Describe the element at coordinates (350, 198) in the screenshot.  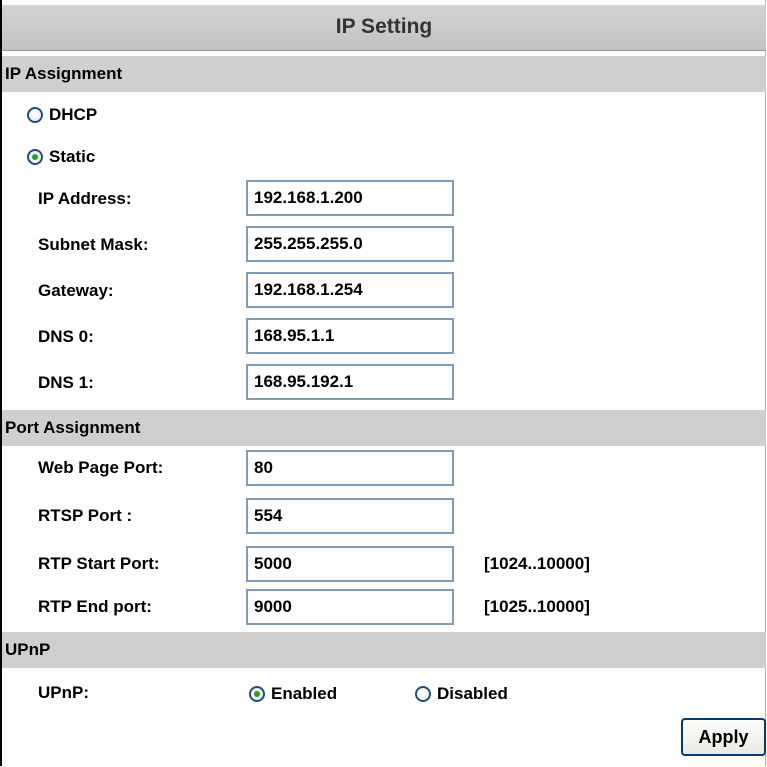
I see `ip-address-input` at that location.